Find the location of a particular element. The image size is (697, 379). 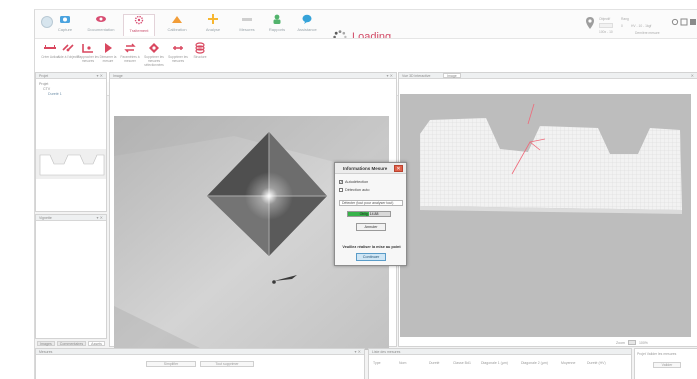

tab-calibration: Calibration is located at coordinates (177, 25).